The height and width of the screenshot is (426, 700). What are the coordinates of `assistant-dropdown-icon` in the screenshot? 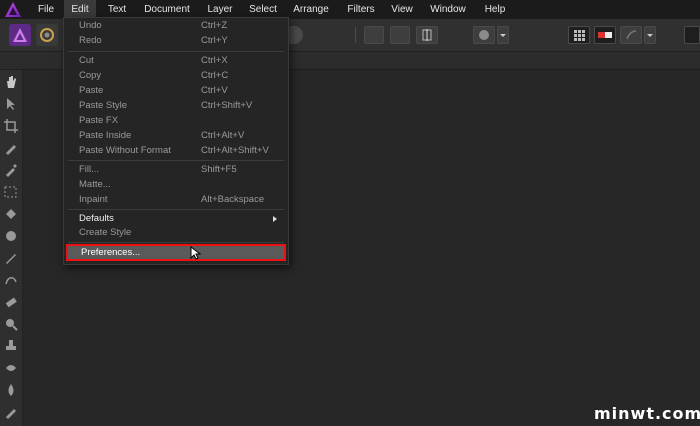 It's located at (650, 35).